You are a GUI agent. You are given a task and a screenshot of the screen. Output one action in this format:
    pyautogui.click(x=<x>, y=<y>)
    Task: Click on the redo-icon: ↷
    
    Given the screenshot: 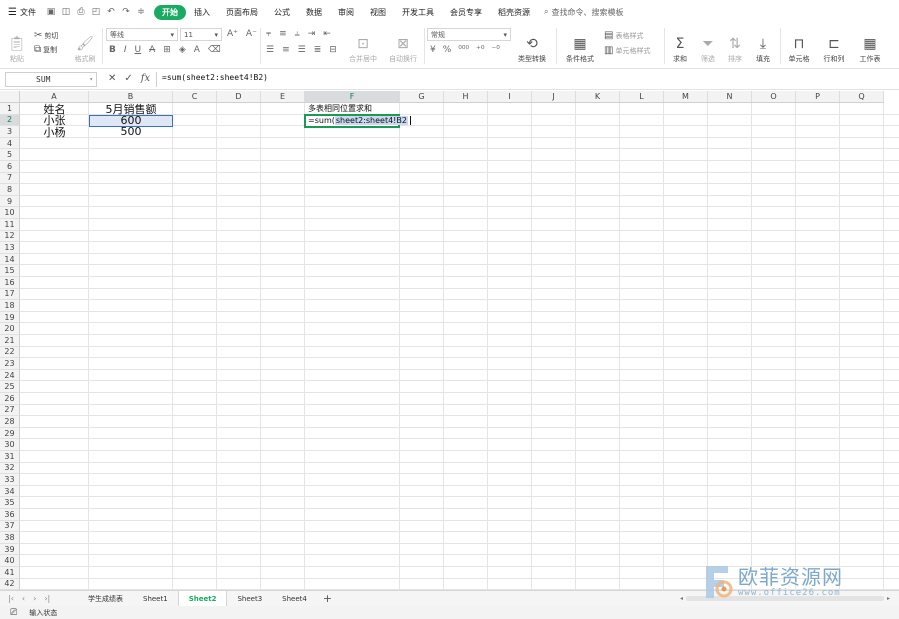 What is the action you would take?
    pyautogui.click(x=126, y=12)
    